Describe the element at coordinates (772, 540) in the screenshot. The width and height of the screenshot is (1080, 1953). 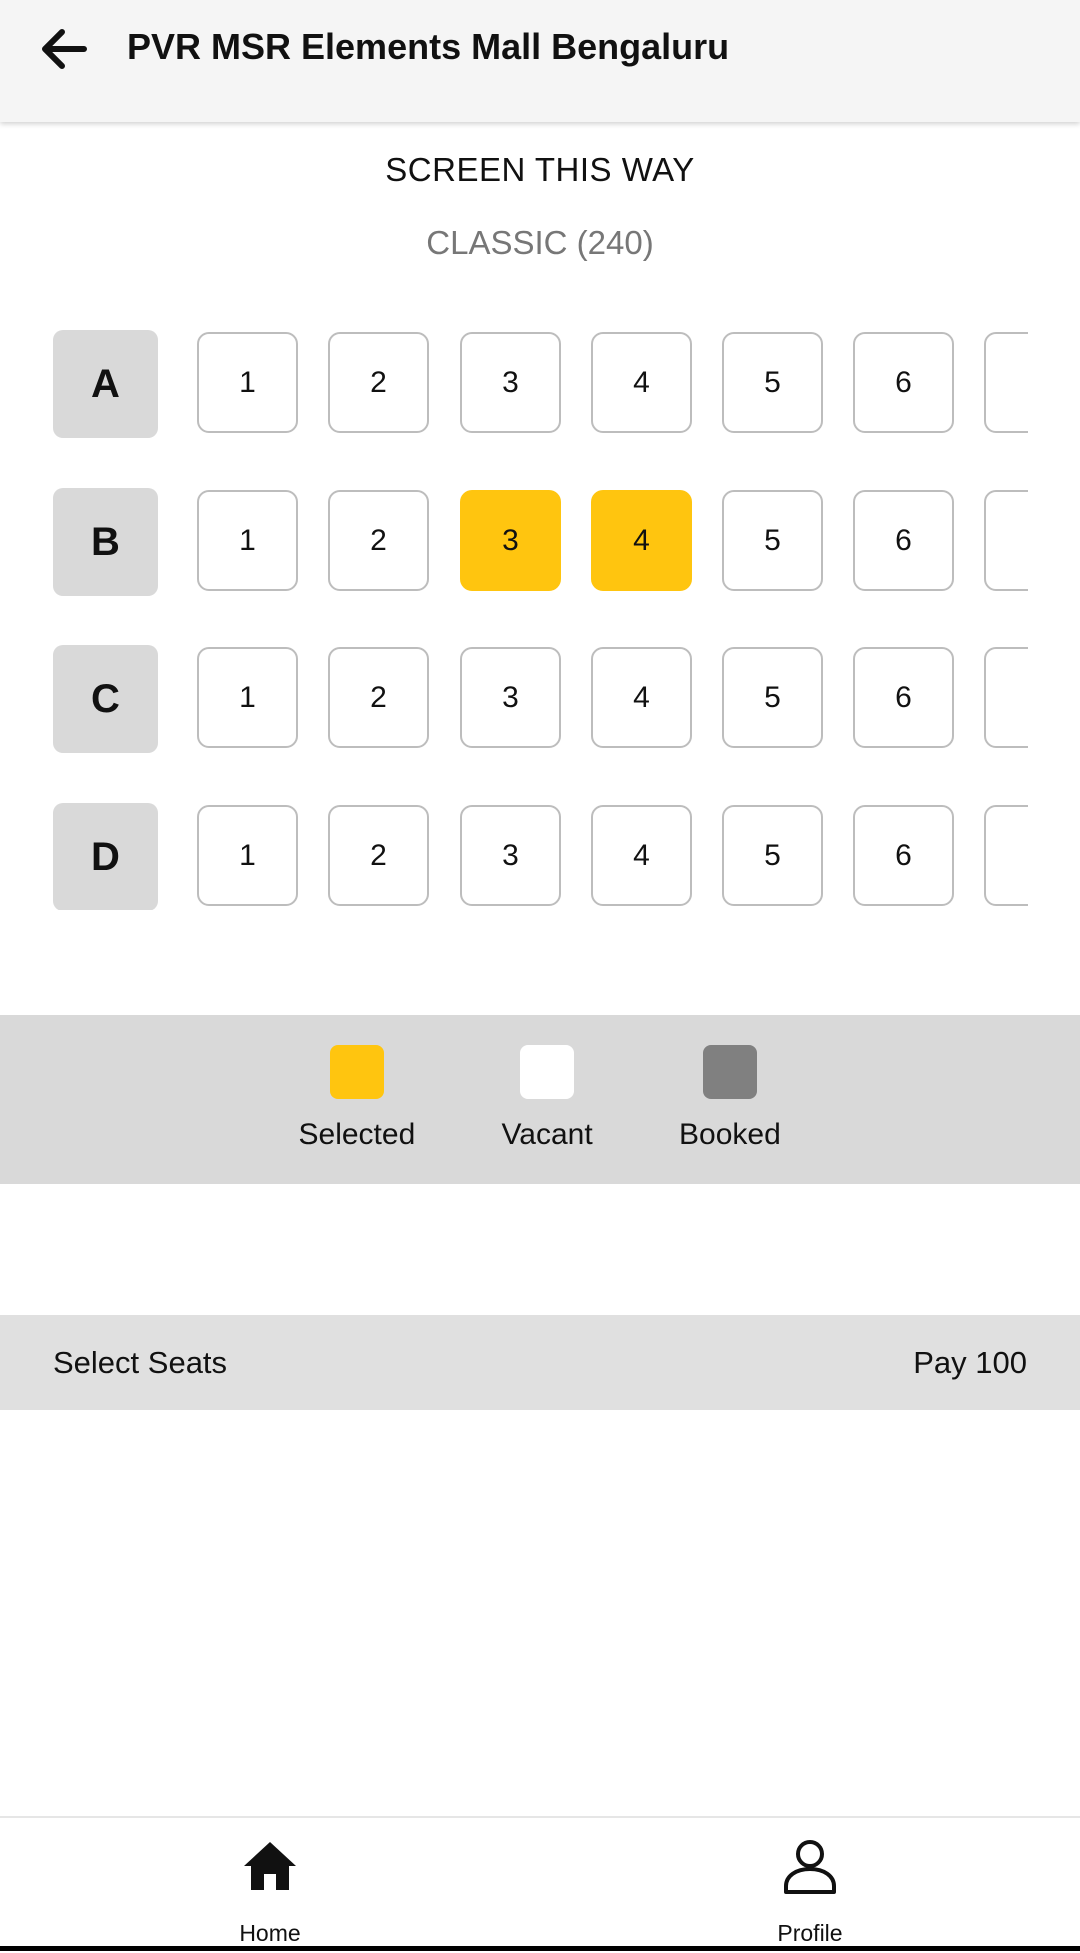
I see `seat-b5: 5` at that location.